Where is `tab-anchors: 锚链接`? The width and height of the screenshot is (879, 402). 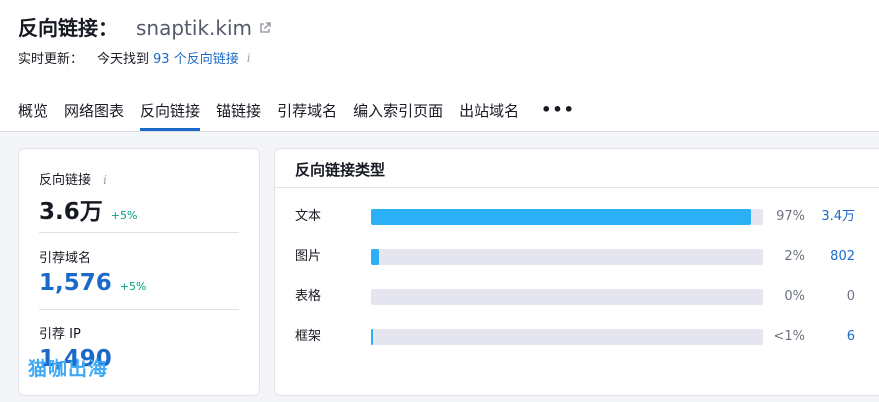
tab-anchors: 锚链接 is located at coordinates (238, 116).